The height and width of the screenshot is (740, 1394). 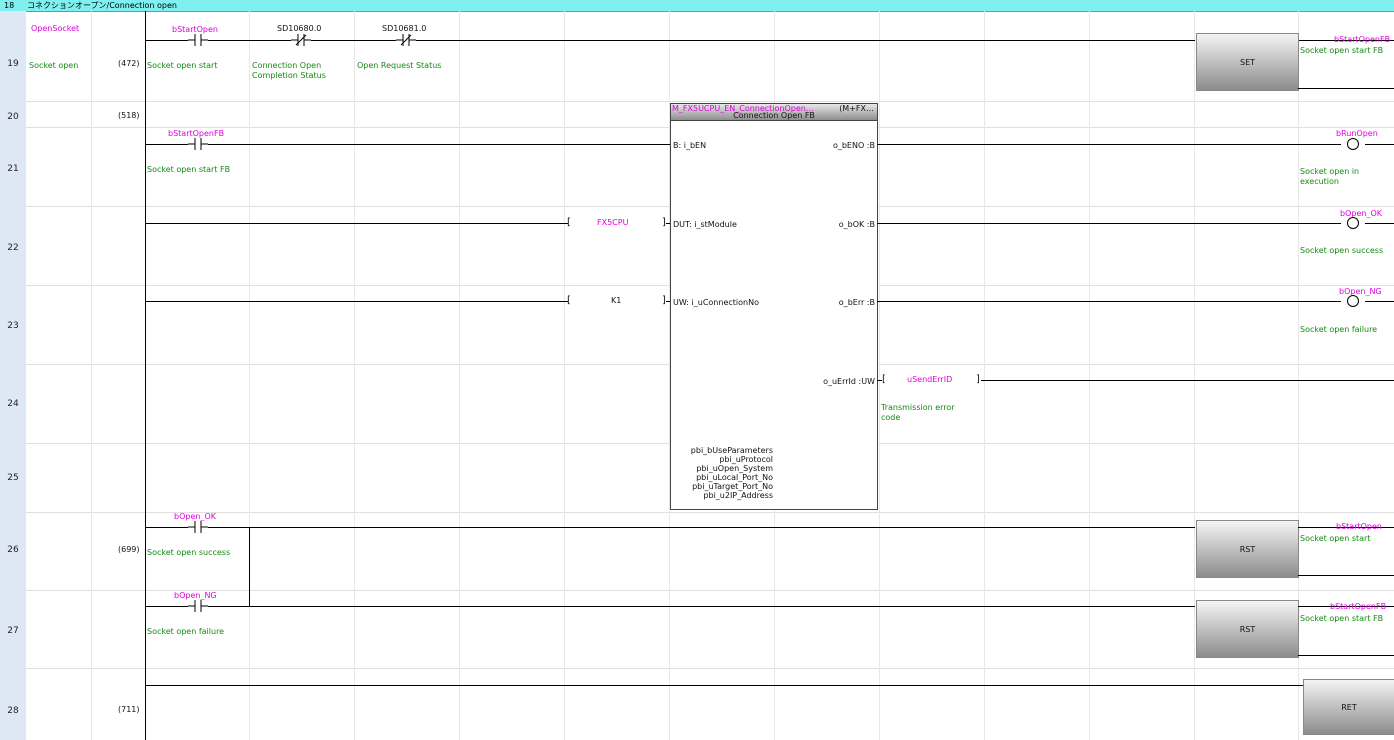 What do you see at coordinates (189, 552) in the screenshot?
I see `contact-comment: Socket open success` at bounding box center [189, 552].